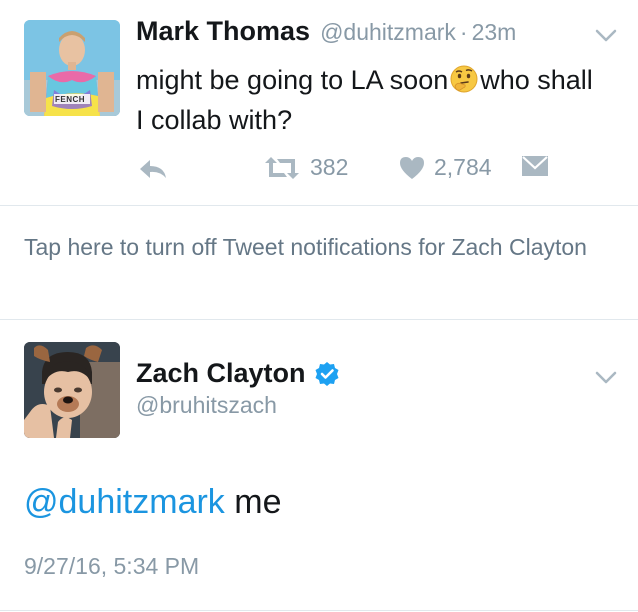 The image size is (638, 612). Describe the element at coordinates (70, 99) in the screenshot. I see `avatar-shirt-text: FENCH` at that location.